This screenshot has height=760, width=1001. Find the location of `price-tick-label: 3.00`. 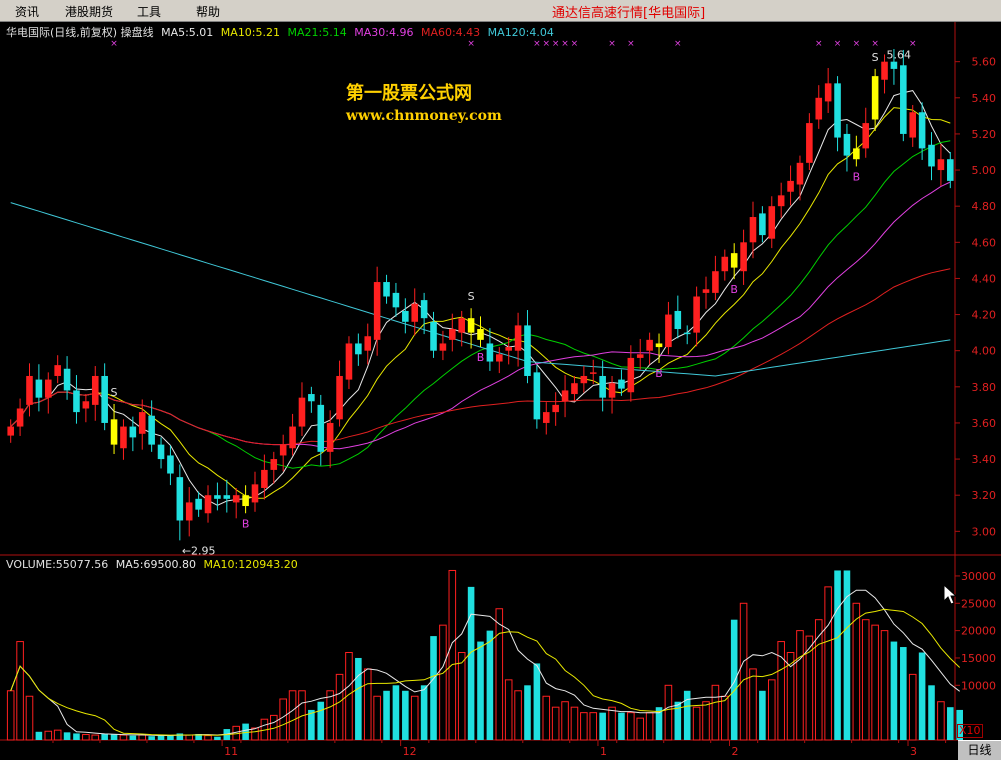

price-tick-label: 3.00 is located at coordinates (984, 531).